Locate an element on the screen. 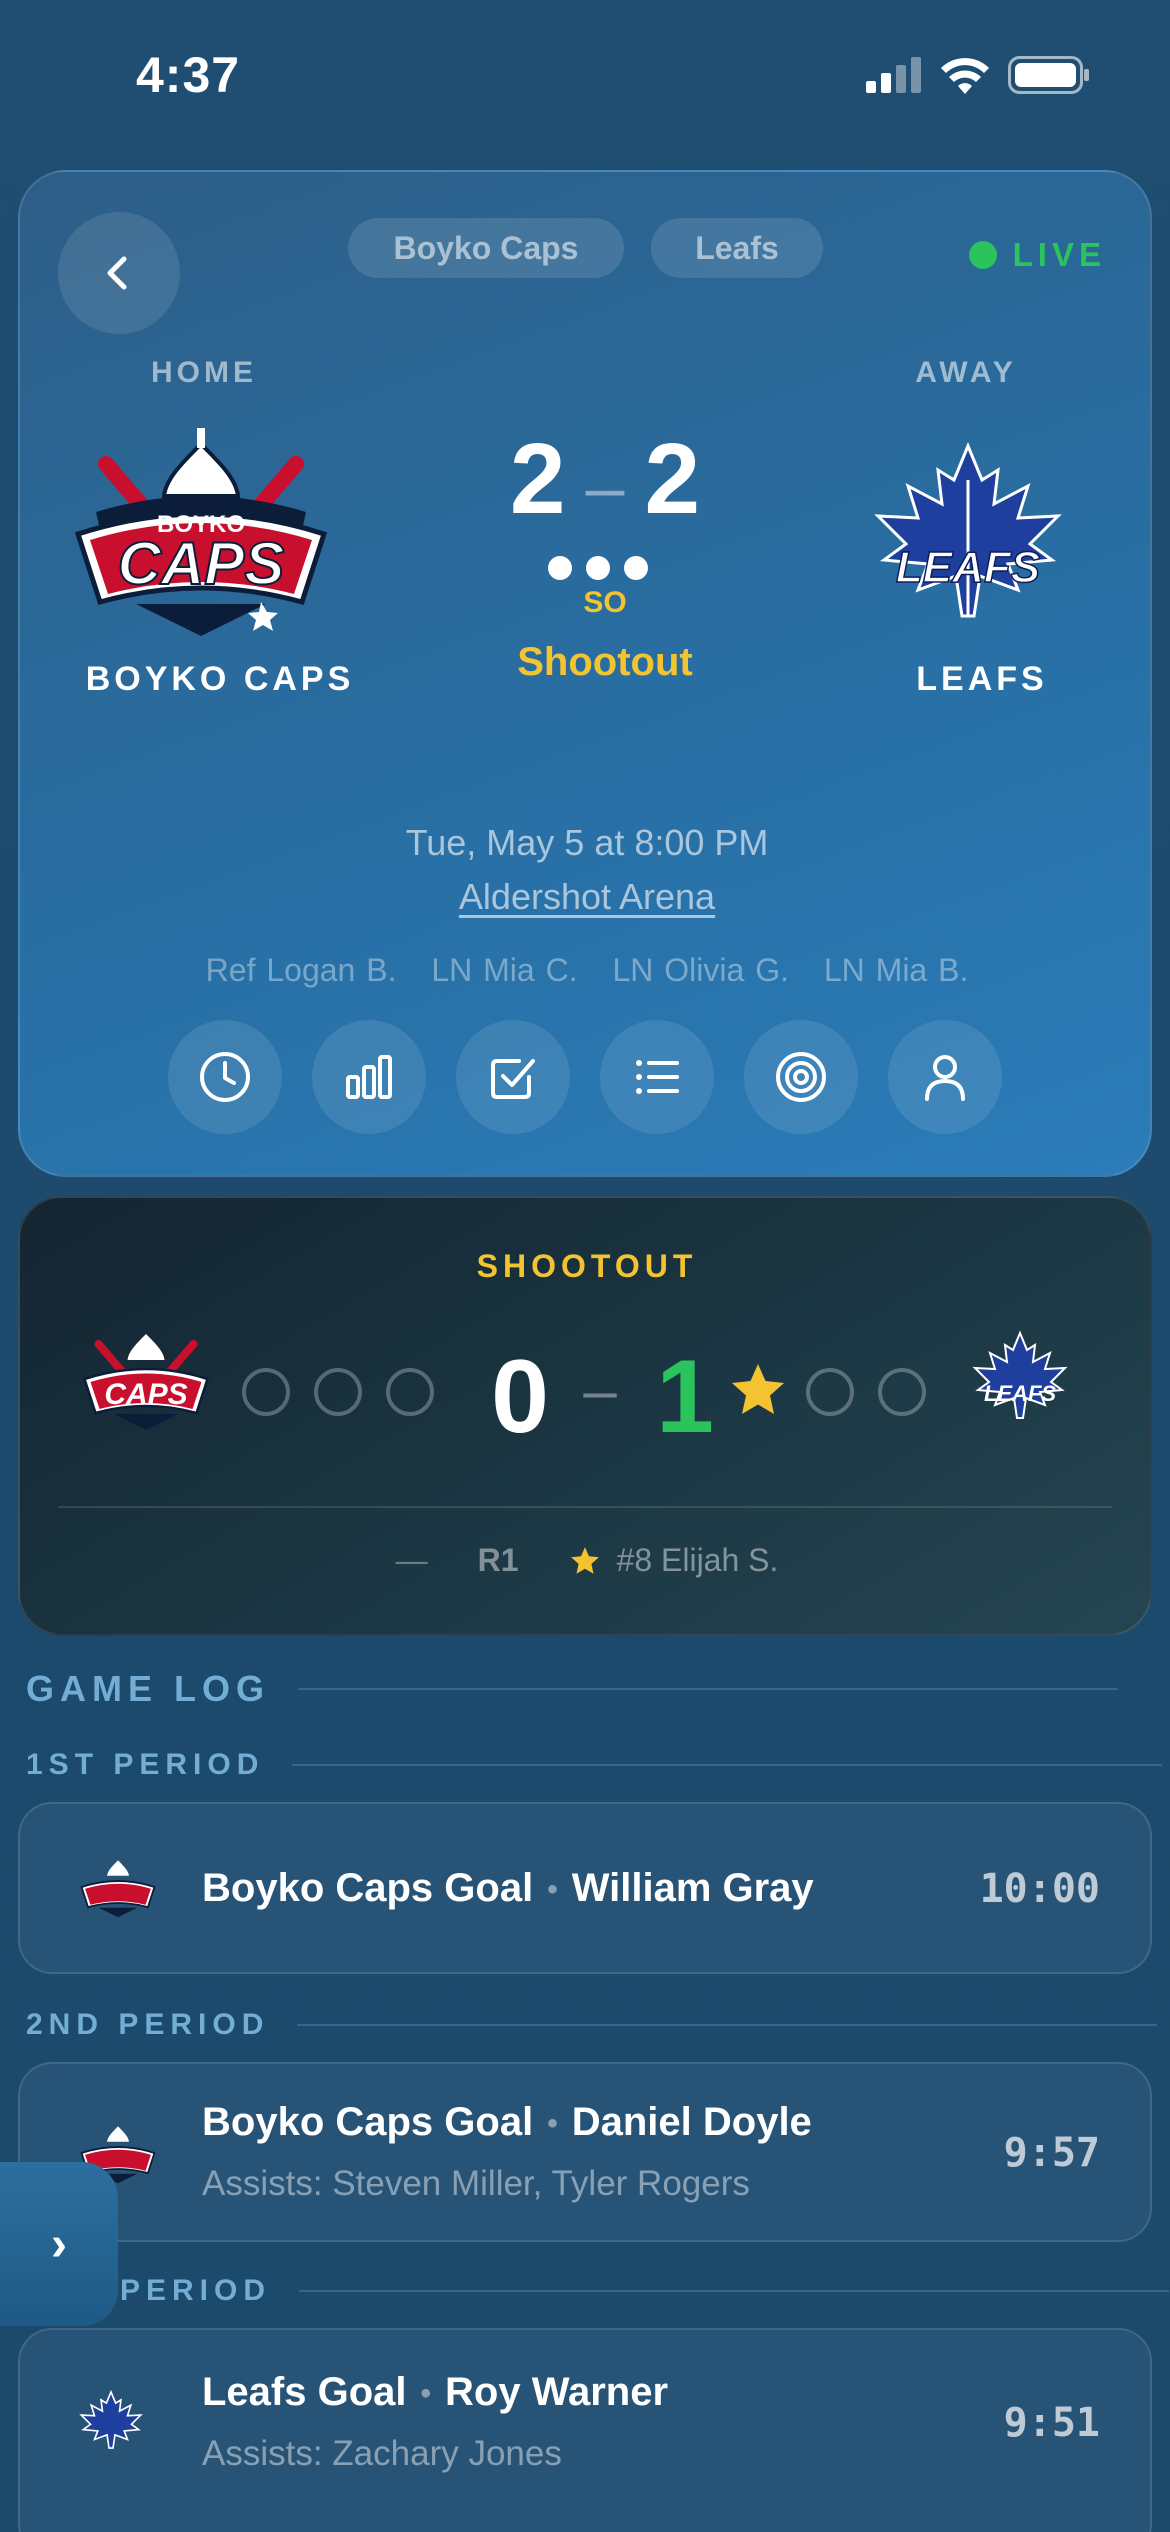 Image resolution: width=1170 pixels, height=2532 pixels. back-button is located at coordinates (119, 273).